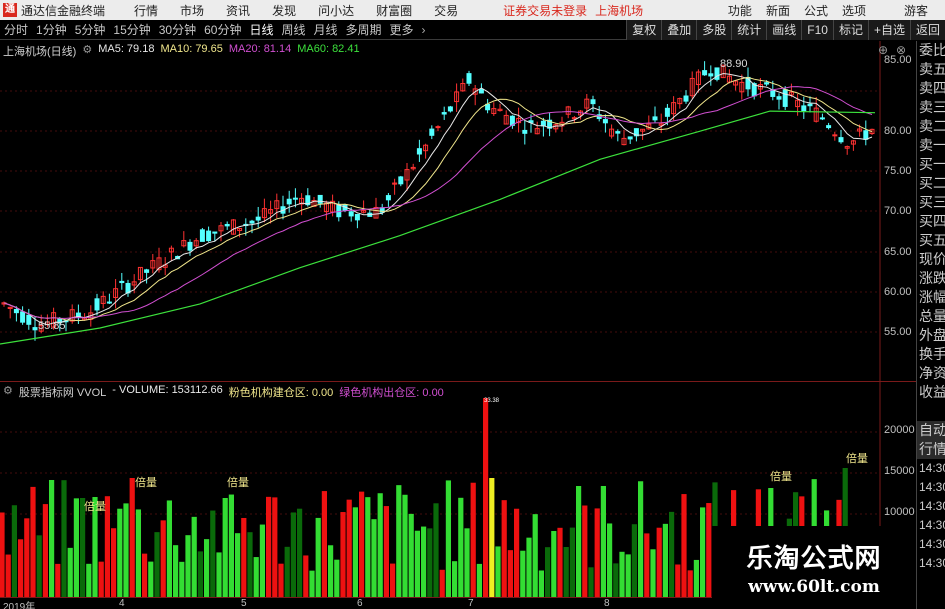 The width and height of the screenshot is (945, 609). What do you see at coordinates (931, 88) in the screenshot?
I see `side-panel-item: 卖四` at bounding box center [931, 88].